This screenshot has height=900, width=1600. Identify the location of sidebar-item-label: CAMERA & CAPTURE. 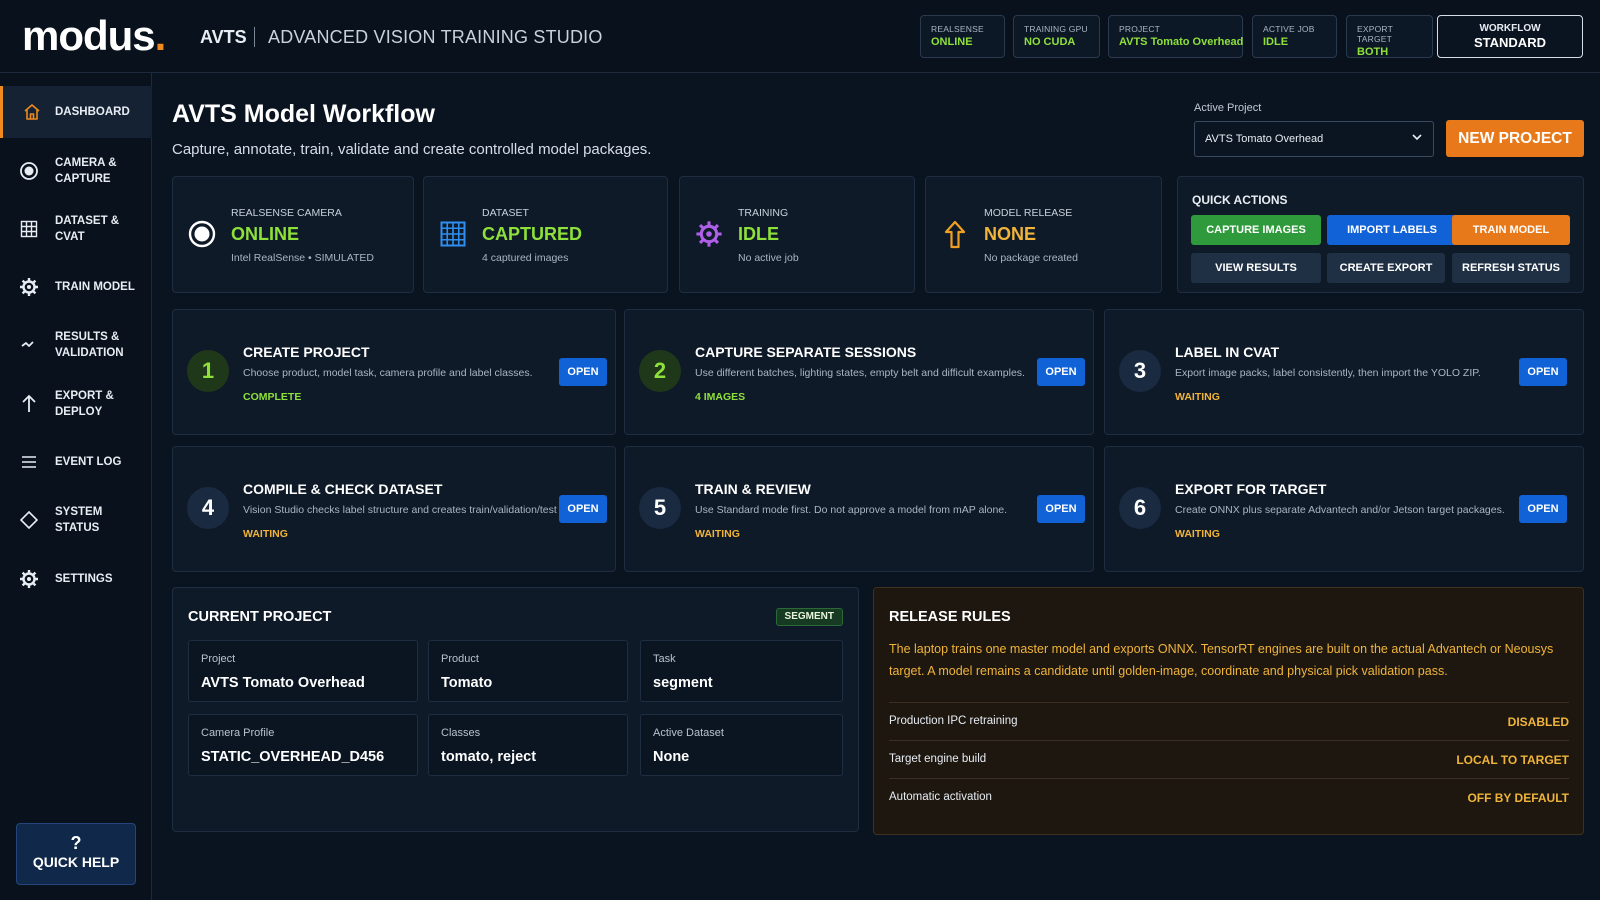
(86, 171).